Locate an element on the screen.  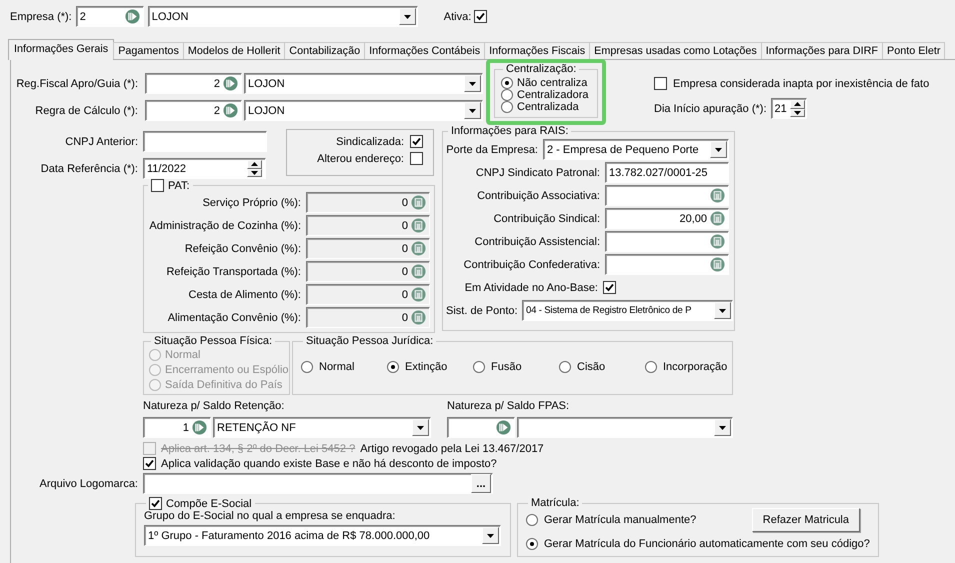
label: Empresa (*): is located at coordinates (41, 16).